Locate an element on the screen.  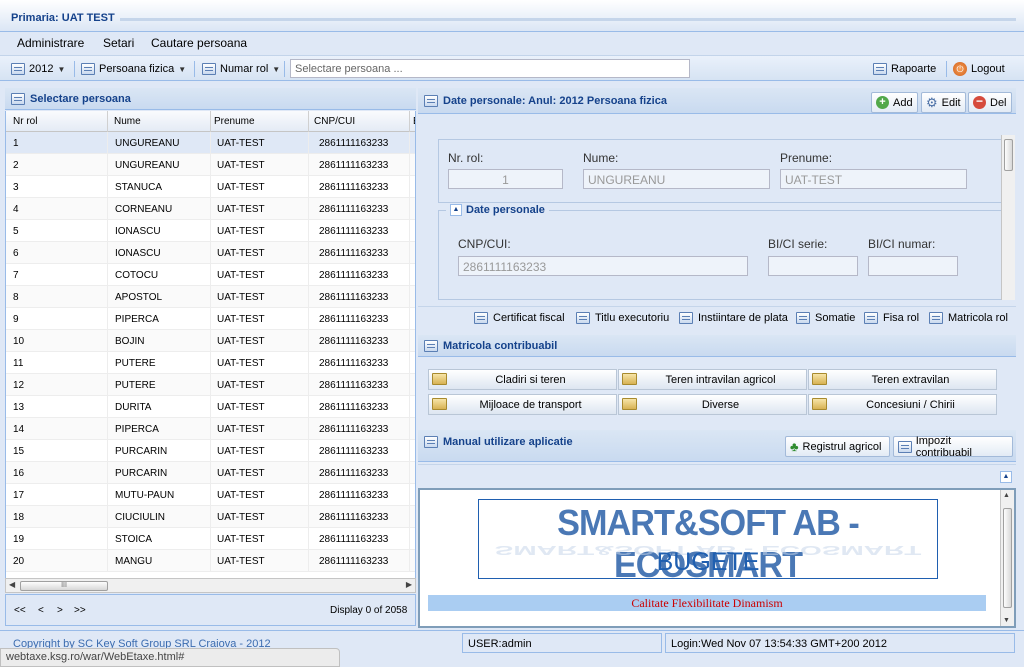
teren-intravilan-button: Teren intravilan agricol is located at coordinates (712, 379).